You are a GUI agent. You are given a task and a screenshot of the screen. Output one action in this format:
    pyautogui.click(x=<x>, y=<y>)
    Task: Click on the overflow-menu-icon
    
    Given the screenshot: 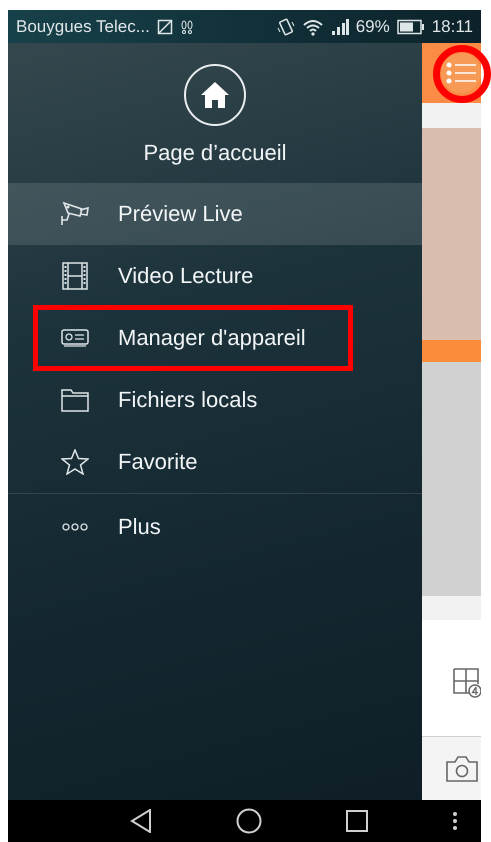 What is the action you would take?
    pyautogui.click(x=455, y=821)
    